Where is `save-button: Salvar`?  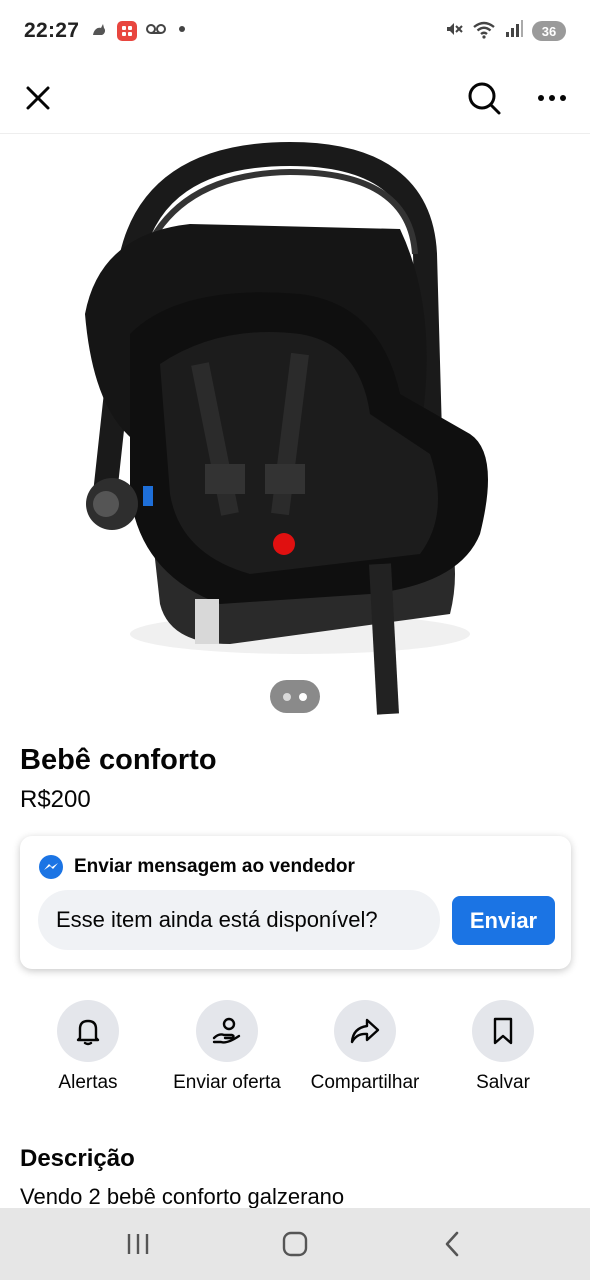
save-button: Salvar is located at coordinates (503, 1047).